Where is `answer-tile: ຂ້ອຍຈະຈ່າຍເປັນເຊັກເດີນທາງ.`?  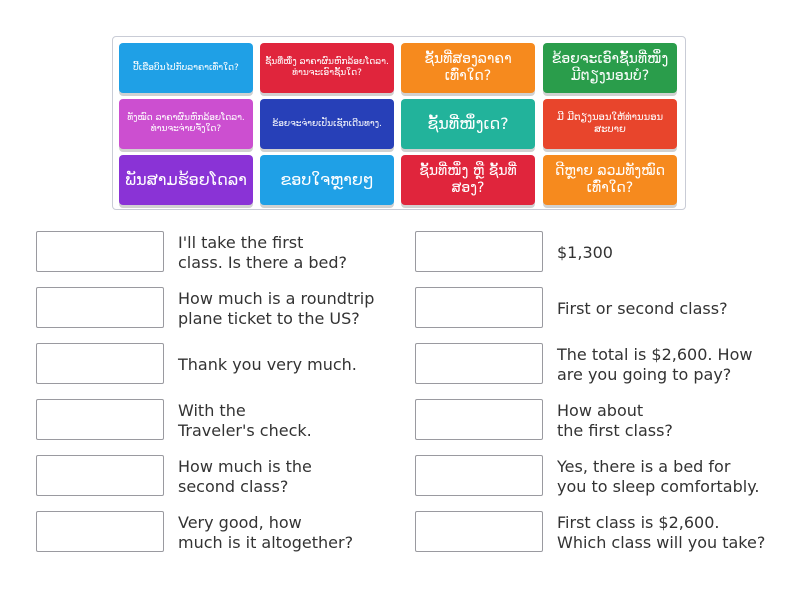
answer-tile: ຂ້ອຍຈະຈ່າຍເປັນເຊັກເດີນທາງ. is located at coordinates (327, 124).